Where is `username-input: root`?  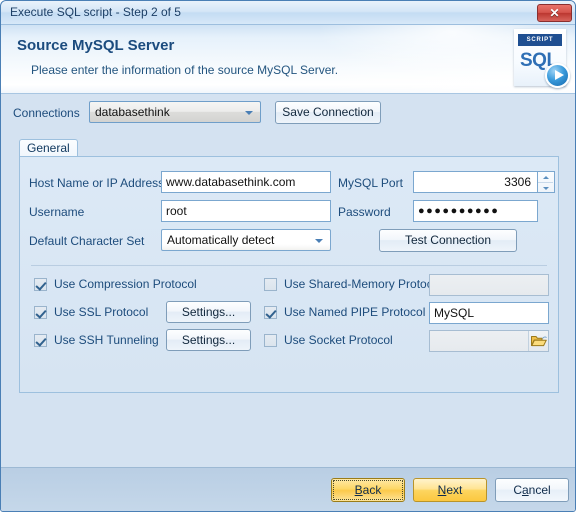 username-input: root is located at coordinates (246, 211).